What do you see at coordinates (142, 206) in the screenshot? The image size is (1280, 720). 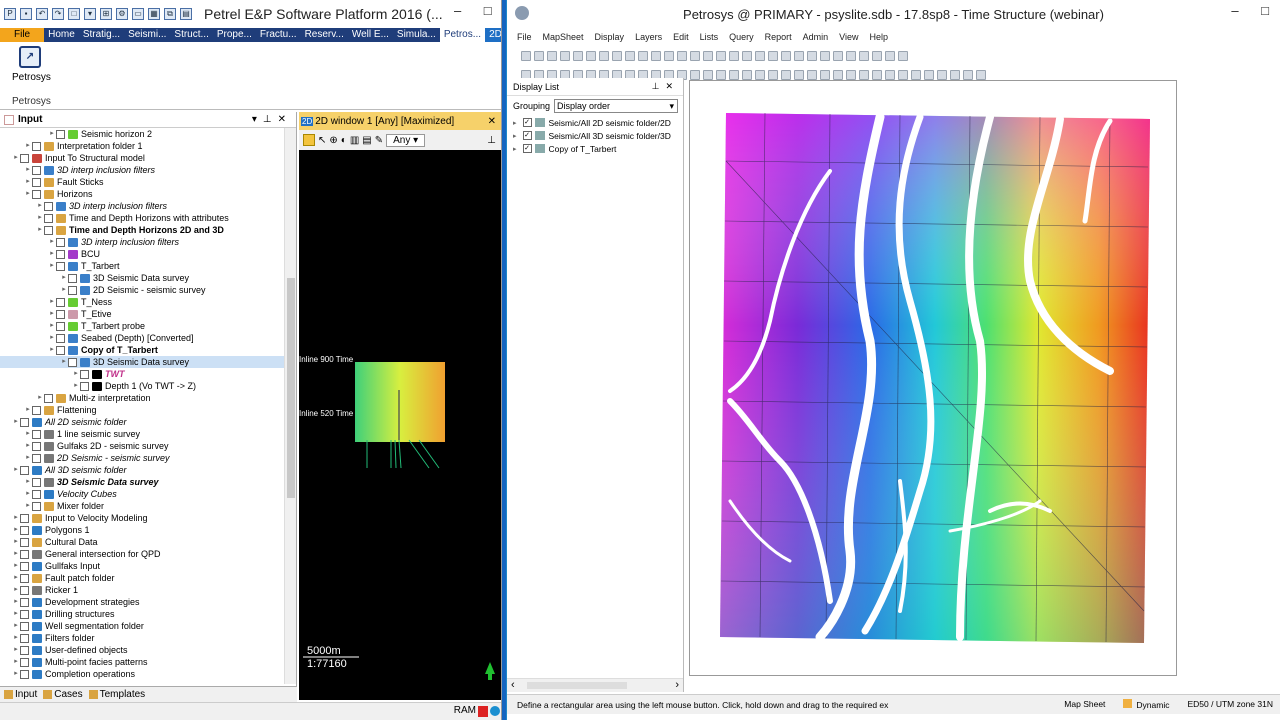 I see `tree-item: ▸ 3D interp inclusion filters` at bounding box center [142, 206].